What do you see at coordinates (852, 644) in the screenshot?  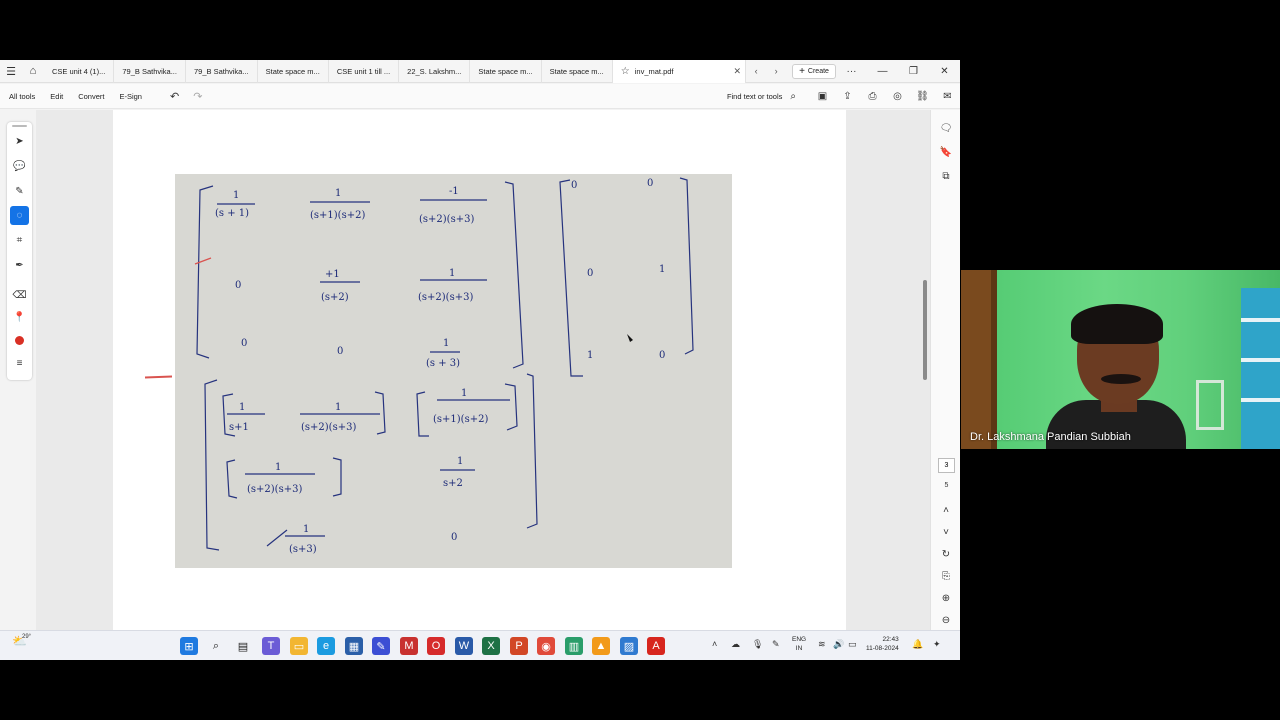 I see `battery-icon: ▭` at bounding box center [852, 644].